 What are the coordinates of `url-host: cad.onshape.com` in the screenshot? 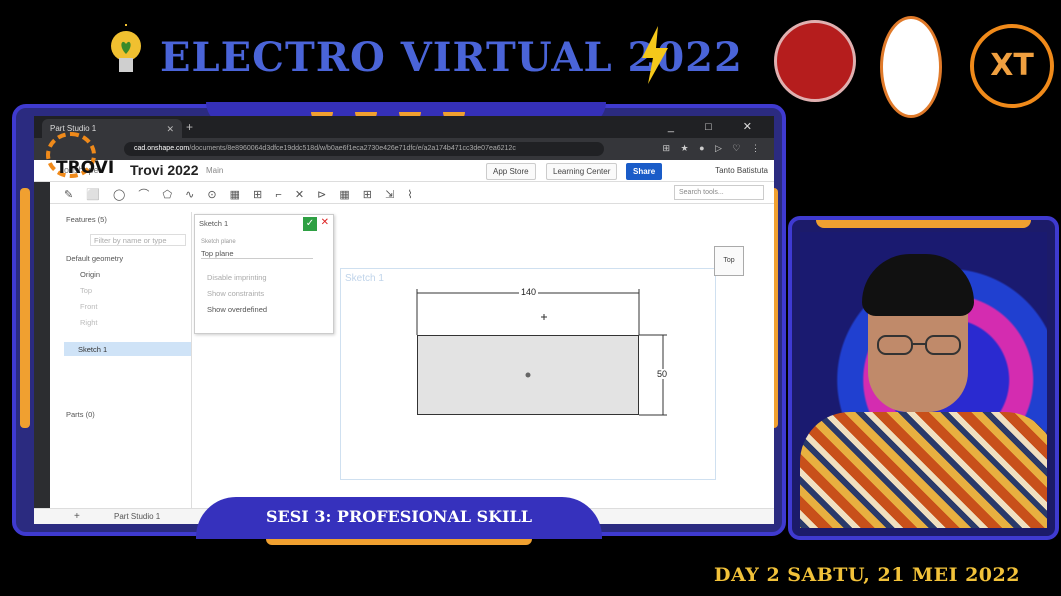 It's located at (162, 148).